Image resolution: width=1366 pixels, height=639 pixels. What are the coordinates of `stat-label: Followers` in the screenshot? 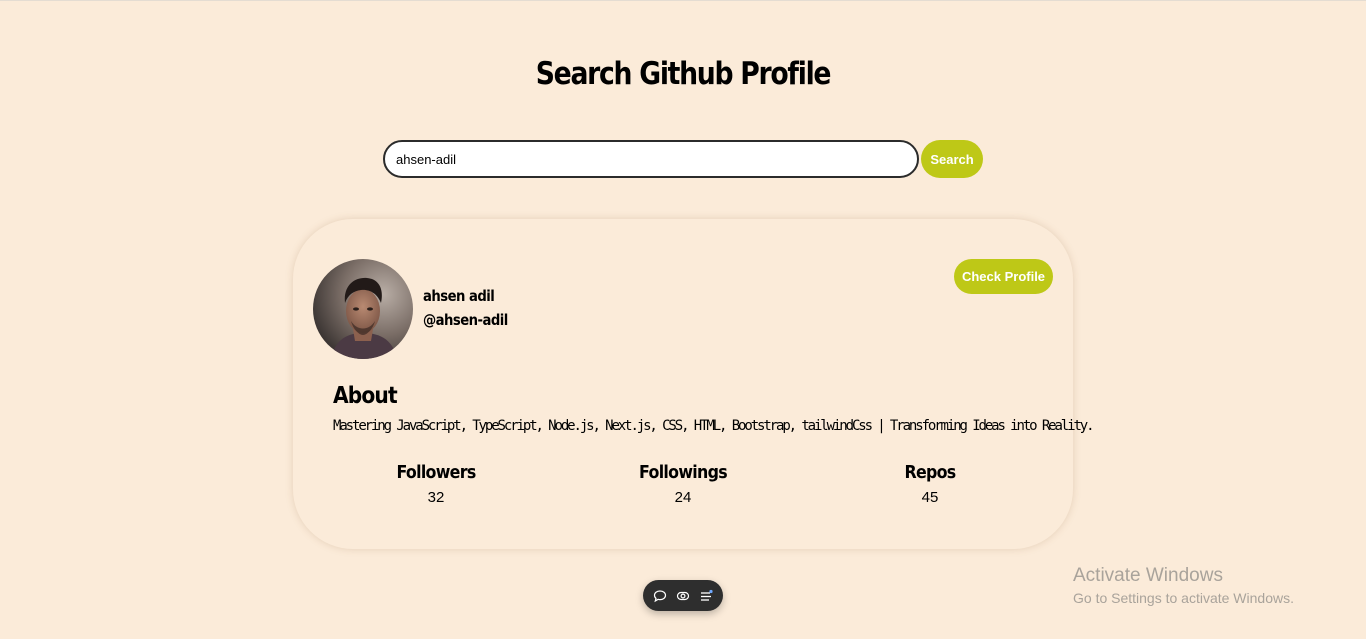 It's located at (436, 472).